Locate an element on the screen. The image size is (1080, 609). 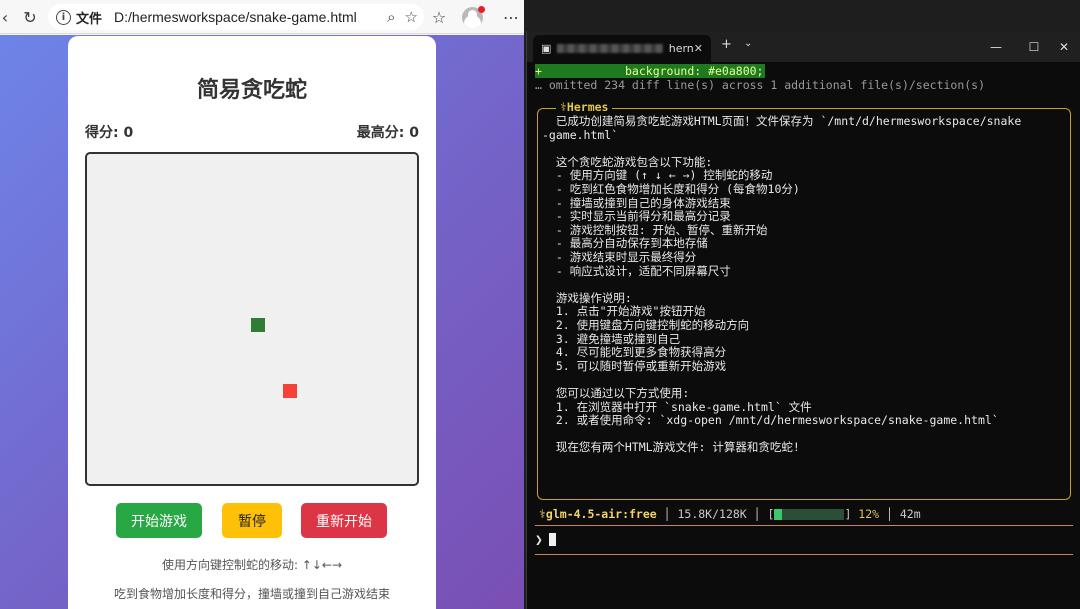
context-percent: 12% is located at coordinates (869, 514).